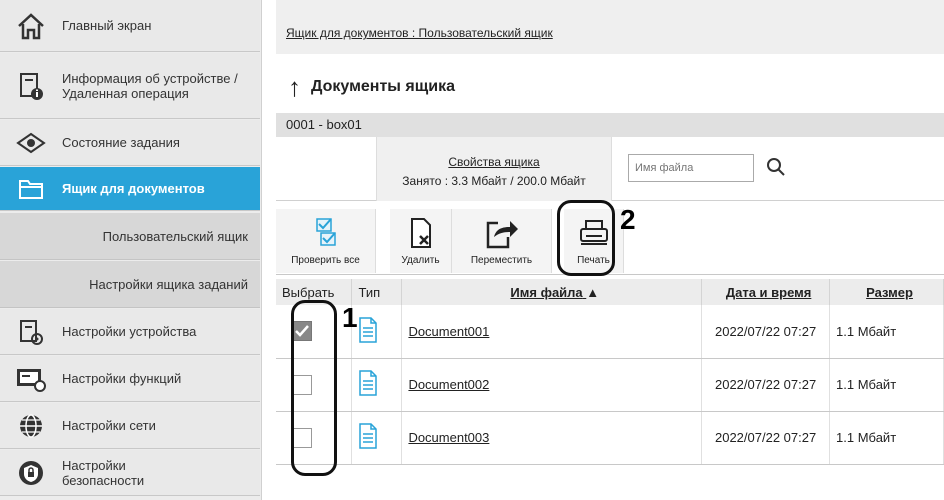 The image size is (944, 500). I want to click on shield-icon, so click(31, 473).